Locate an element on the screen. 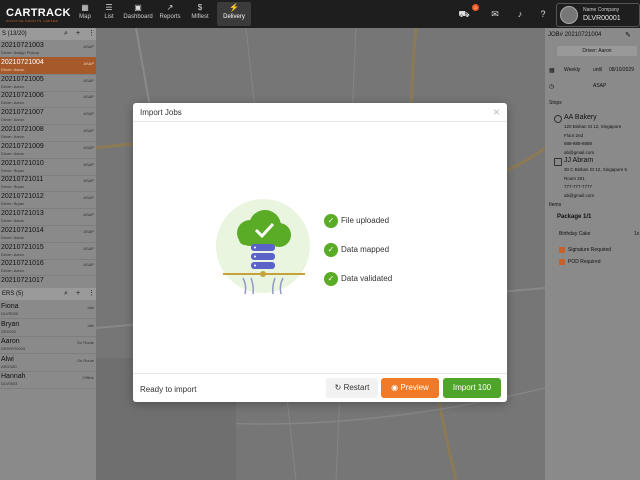  job-row: 20210721013 Driver: Aaron ASAP is located at coordinates (48, 217).